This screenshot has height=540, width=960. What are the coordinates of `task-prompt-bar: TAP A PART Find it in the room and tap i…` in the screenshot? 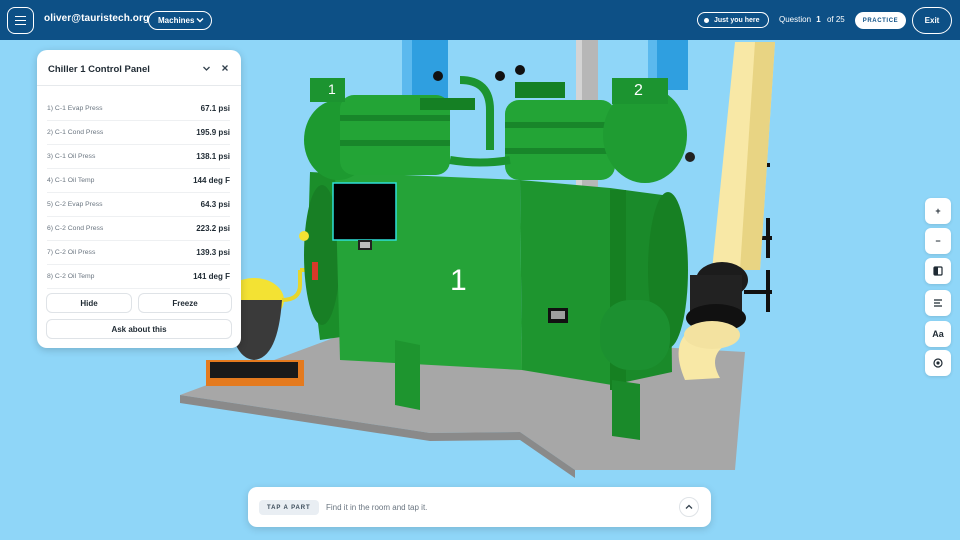 It's located at (479, 507).